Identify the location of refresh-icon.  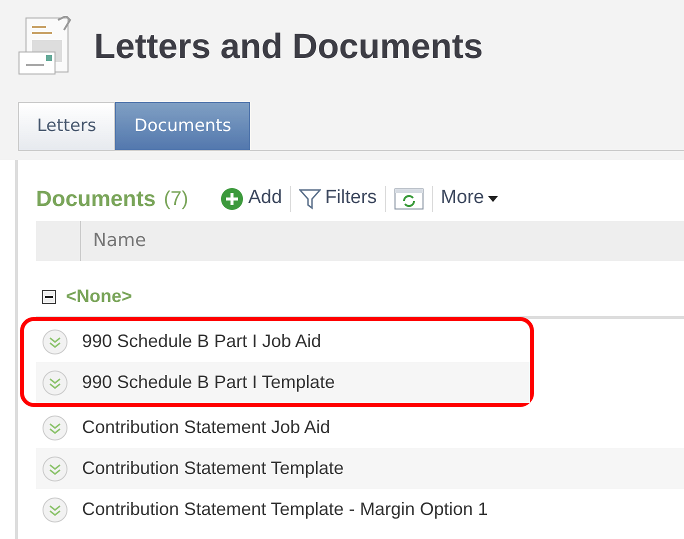
(409, 198).